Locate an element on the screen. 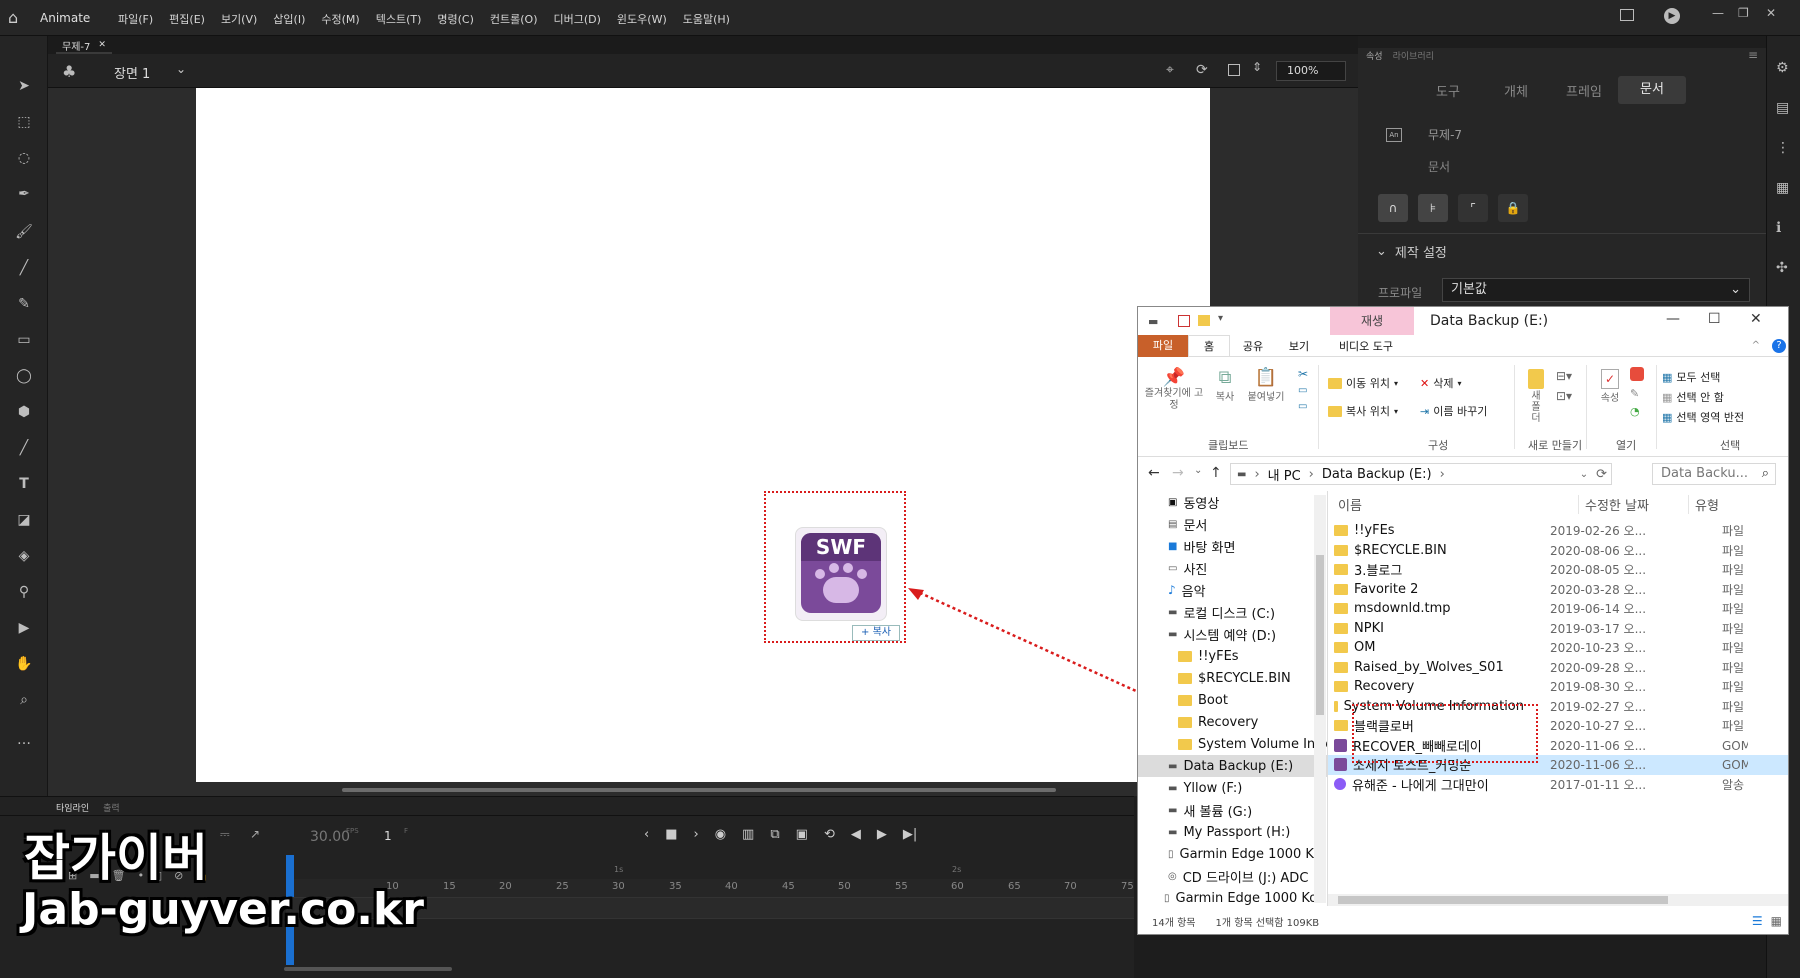  align-panel-icon: ⋮ is located at coordinates (1783, 148).